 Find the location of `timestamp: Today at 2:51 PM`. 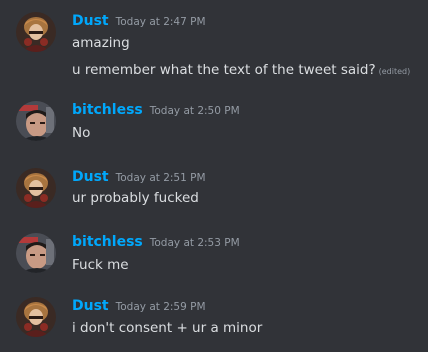

timestamp: Today at 2:51 PM is located at coordinates (160, 178).